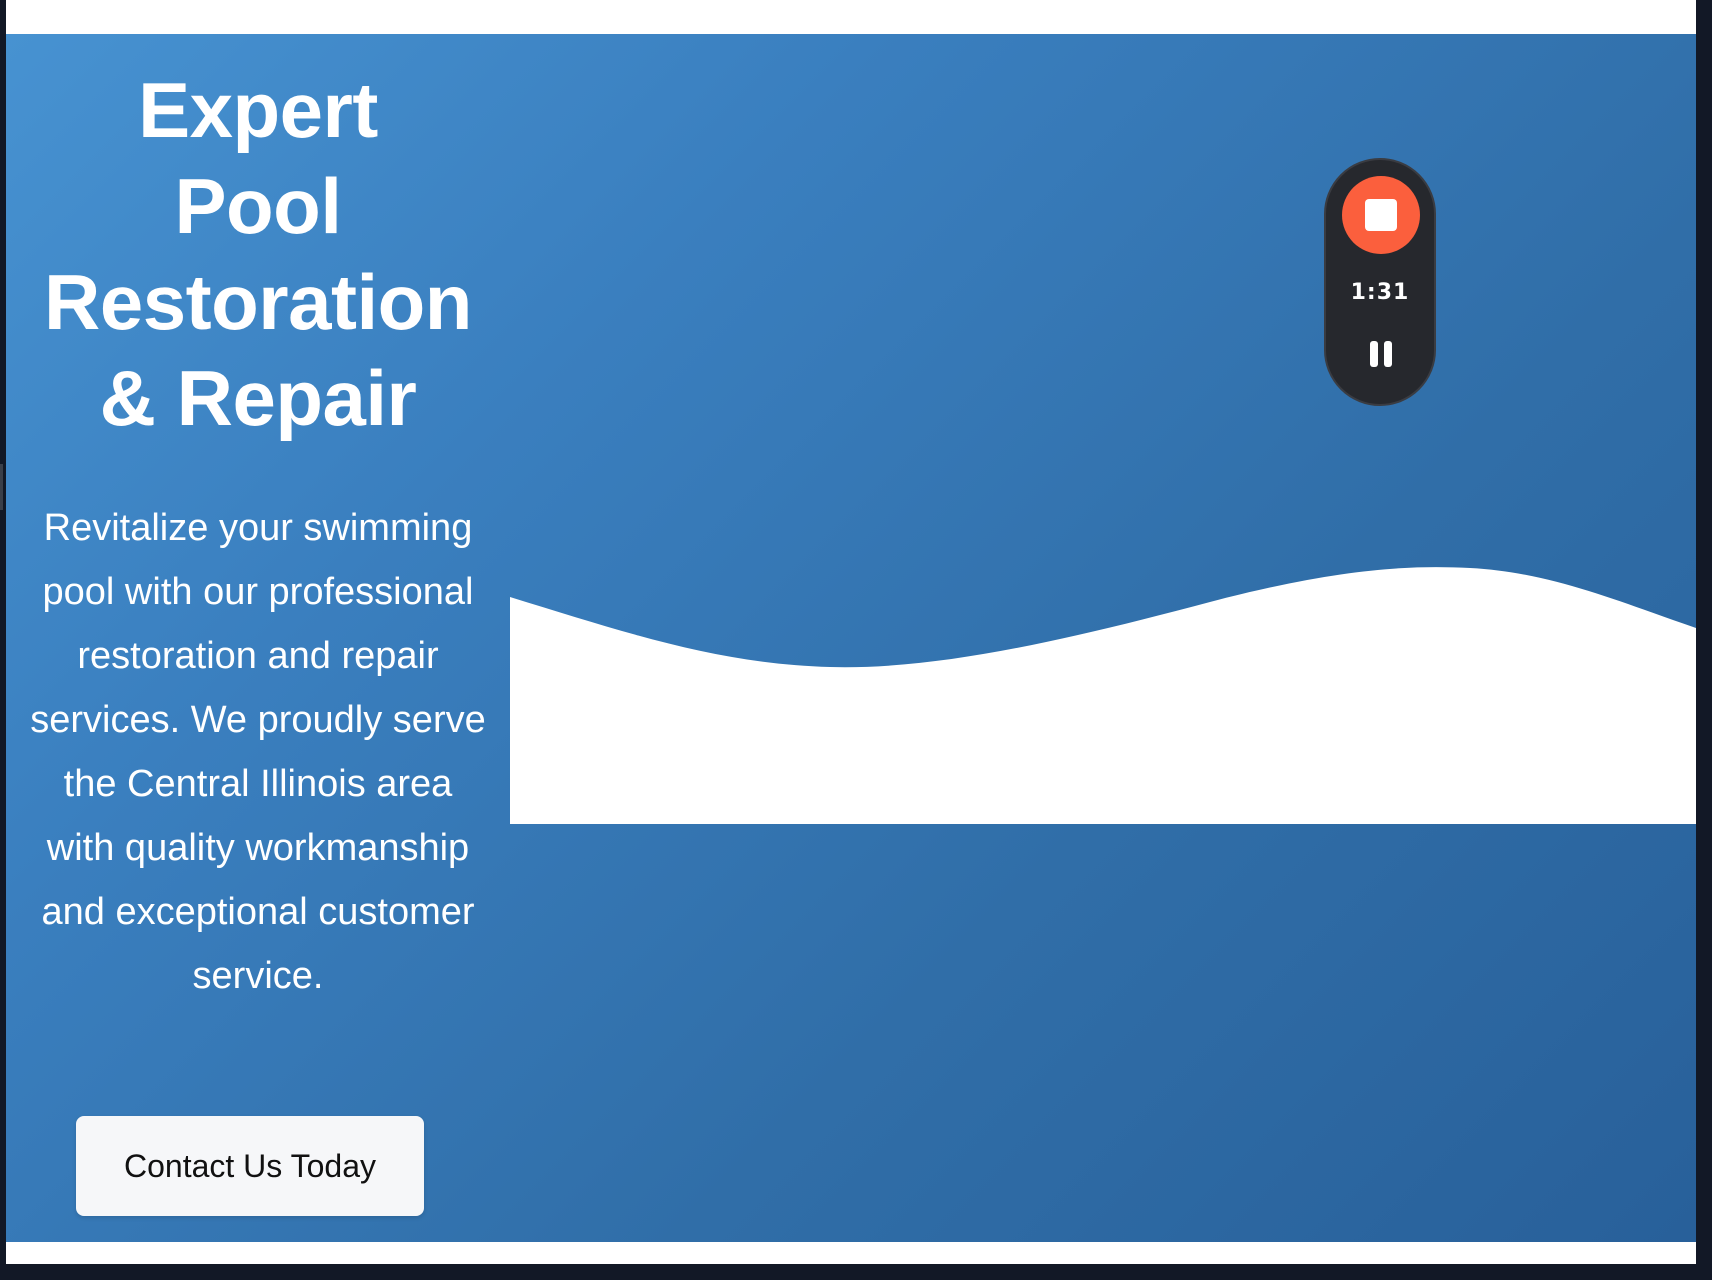 The height and width of the screenshot is (1280, 1712). Describe the element at coordinates (1380, 353) in the screenshot. I see `pause-recording-button` at that location.